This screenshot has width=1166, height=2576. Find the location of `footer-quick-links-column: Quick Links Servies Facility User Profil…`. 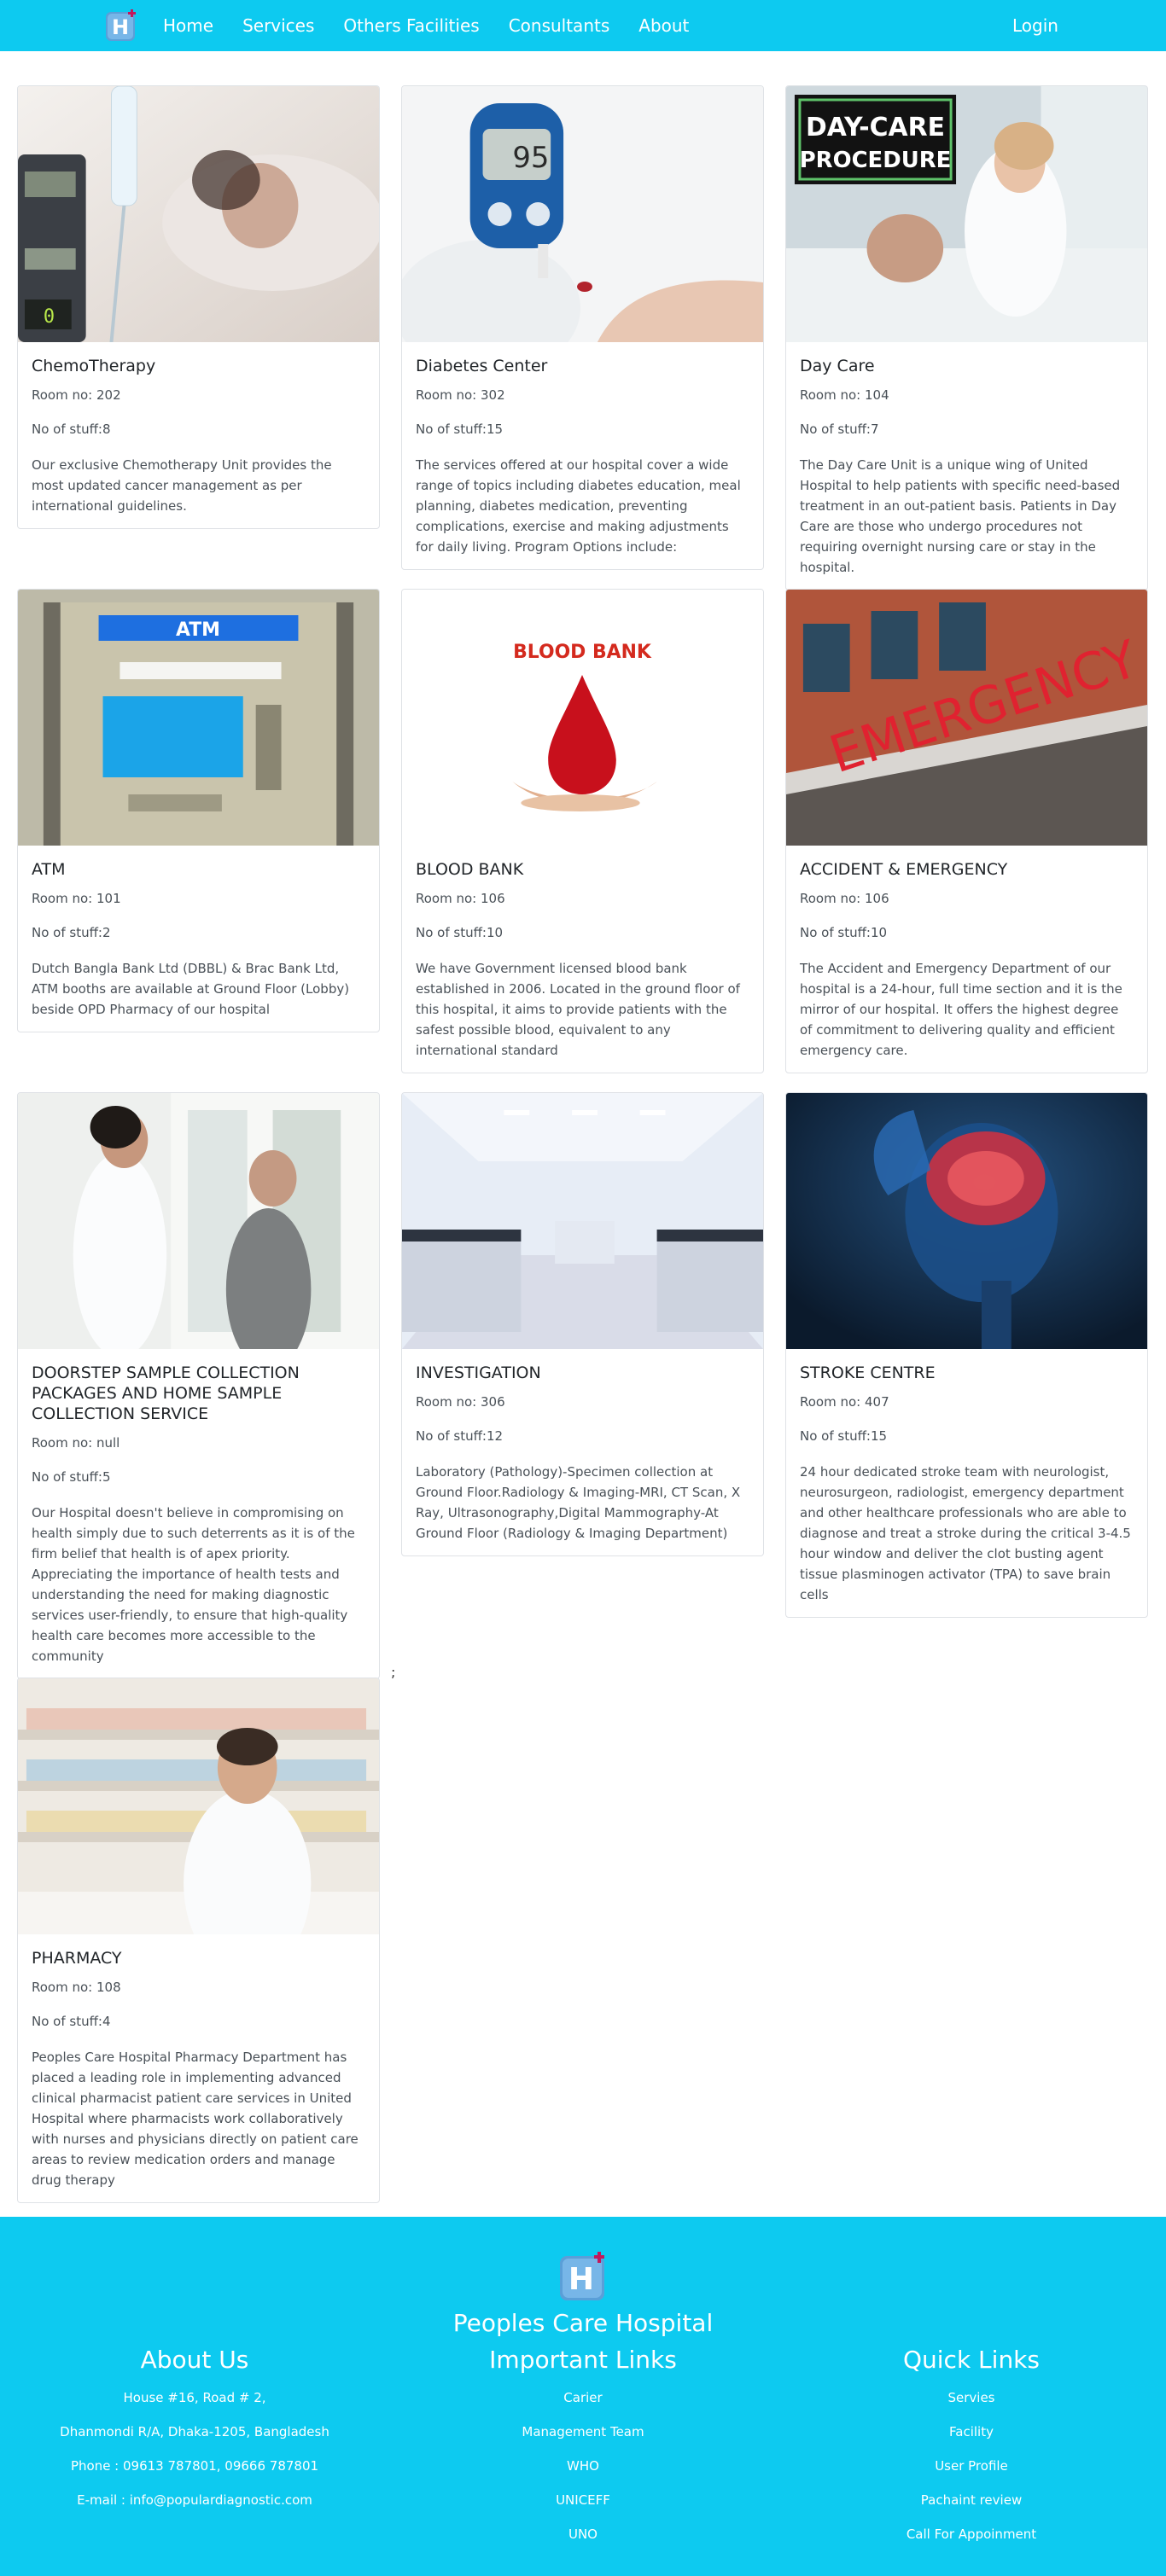

footer-quick-links-column: Quick Links Servies Facility User Profil… is located at coordinates (971, 2448).